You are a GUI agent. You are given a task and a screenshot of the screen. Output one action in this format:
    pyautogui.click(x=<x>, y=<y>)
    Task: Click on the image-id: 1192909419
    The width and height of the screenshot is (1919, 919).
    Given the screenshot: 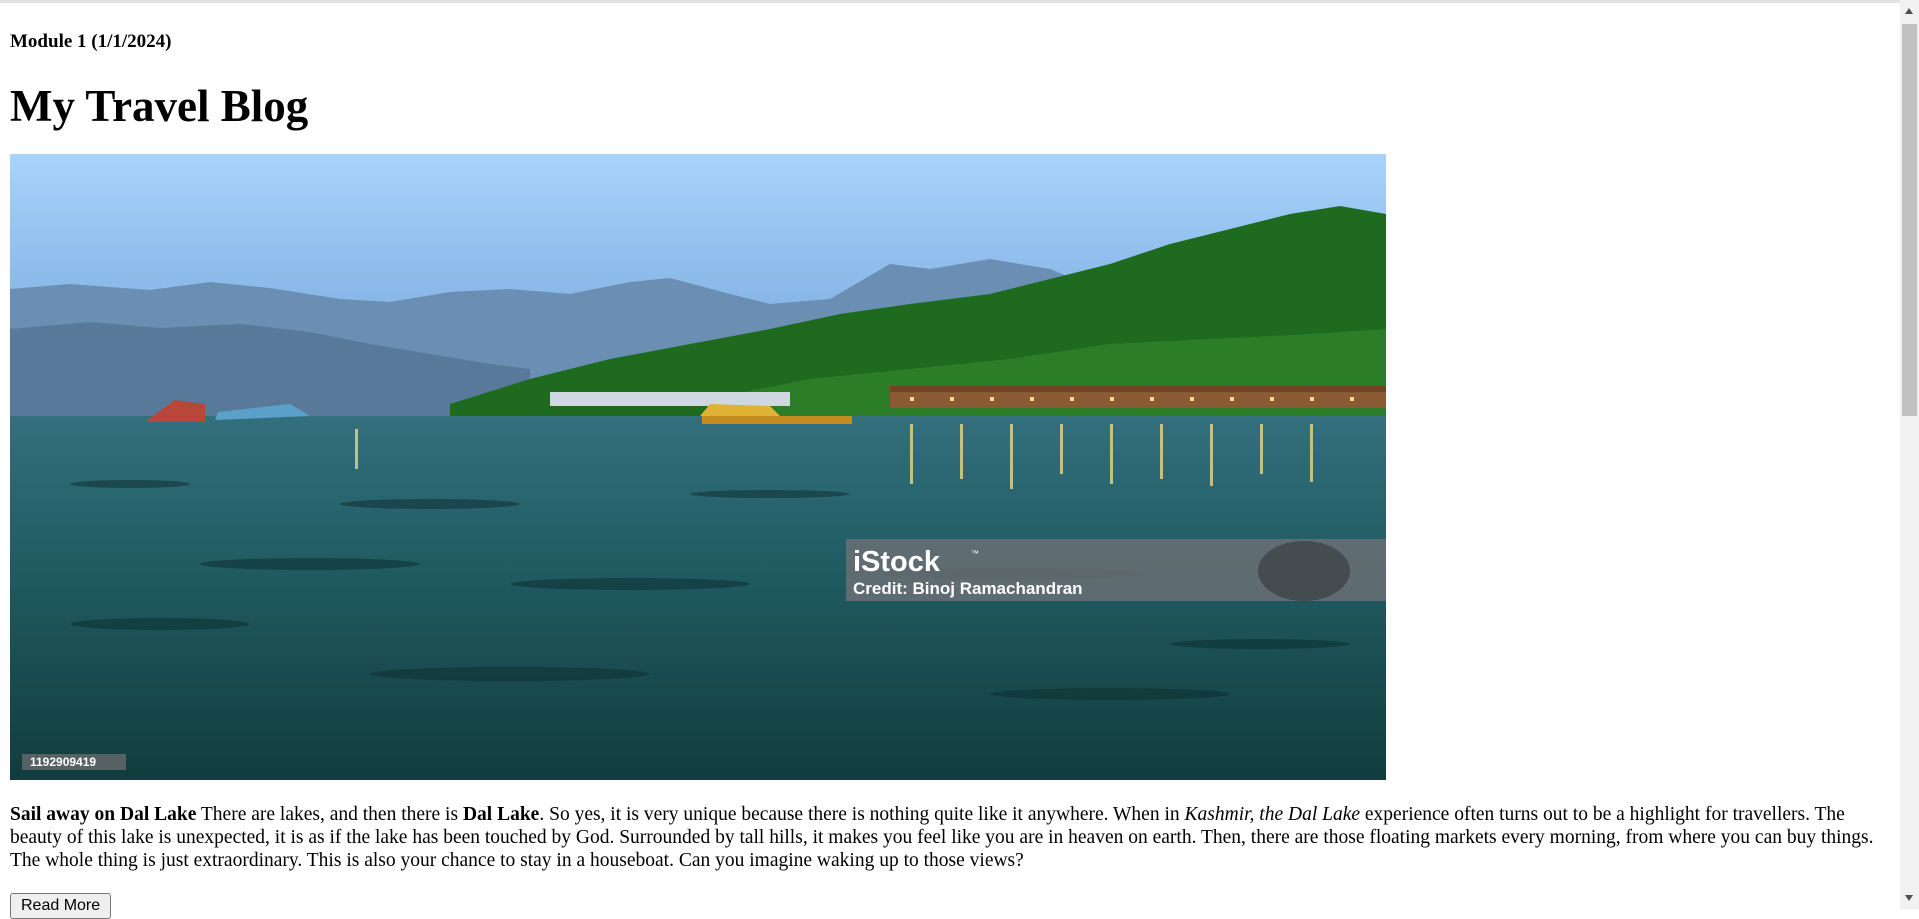 What is the action you would take?
    pyautogui.click(x=63, y=762)
    